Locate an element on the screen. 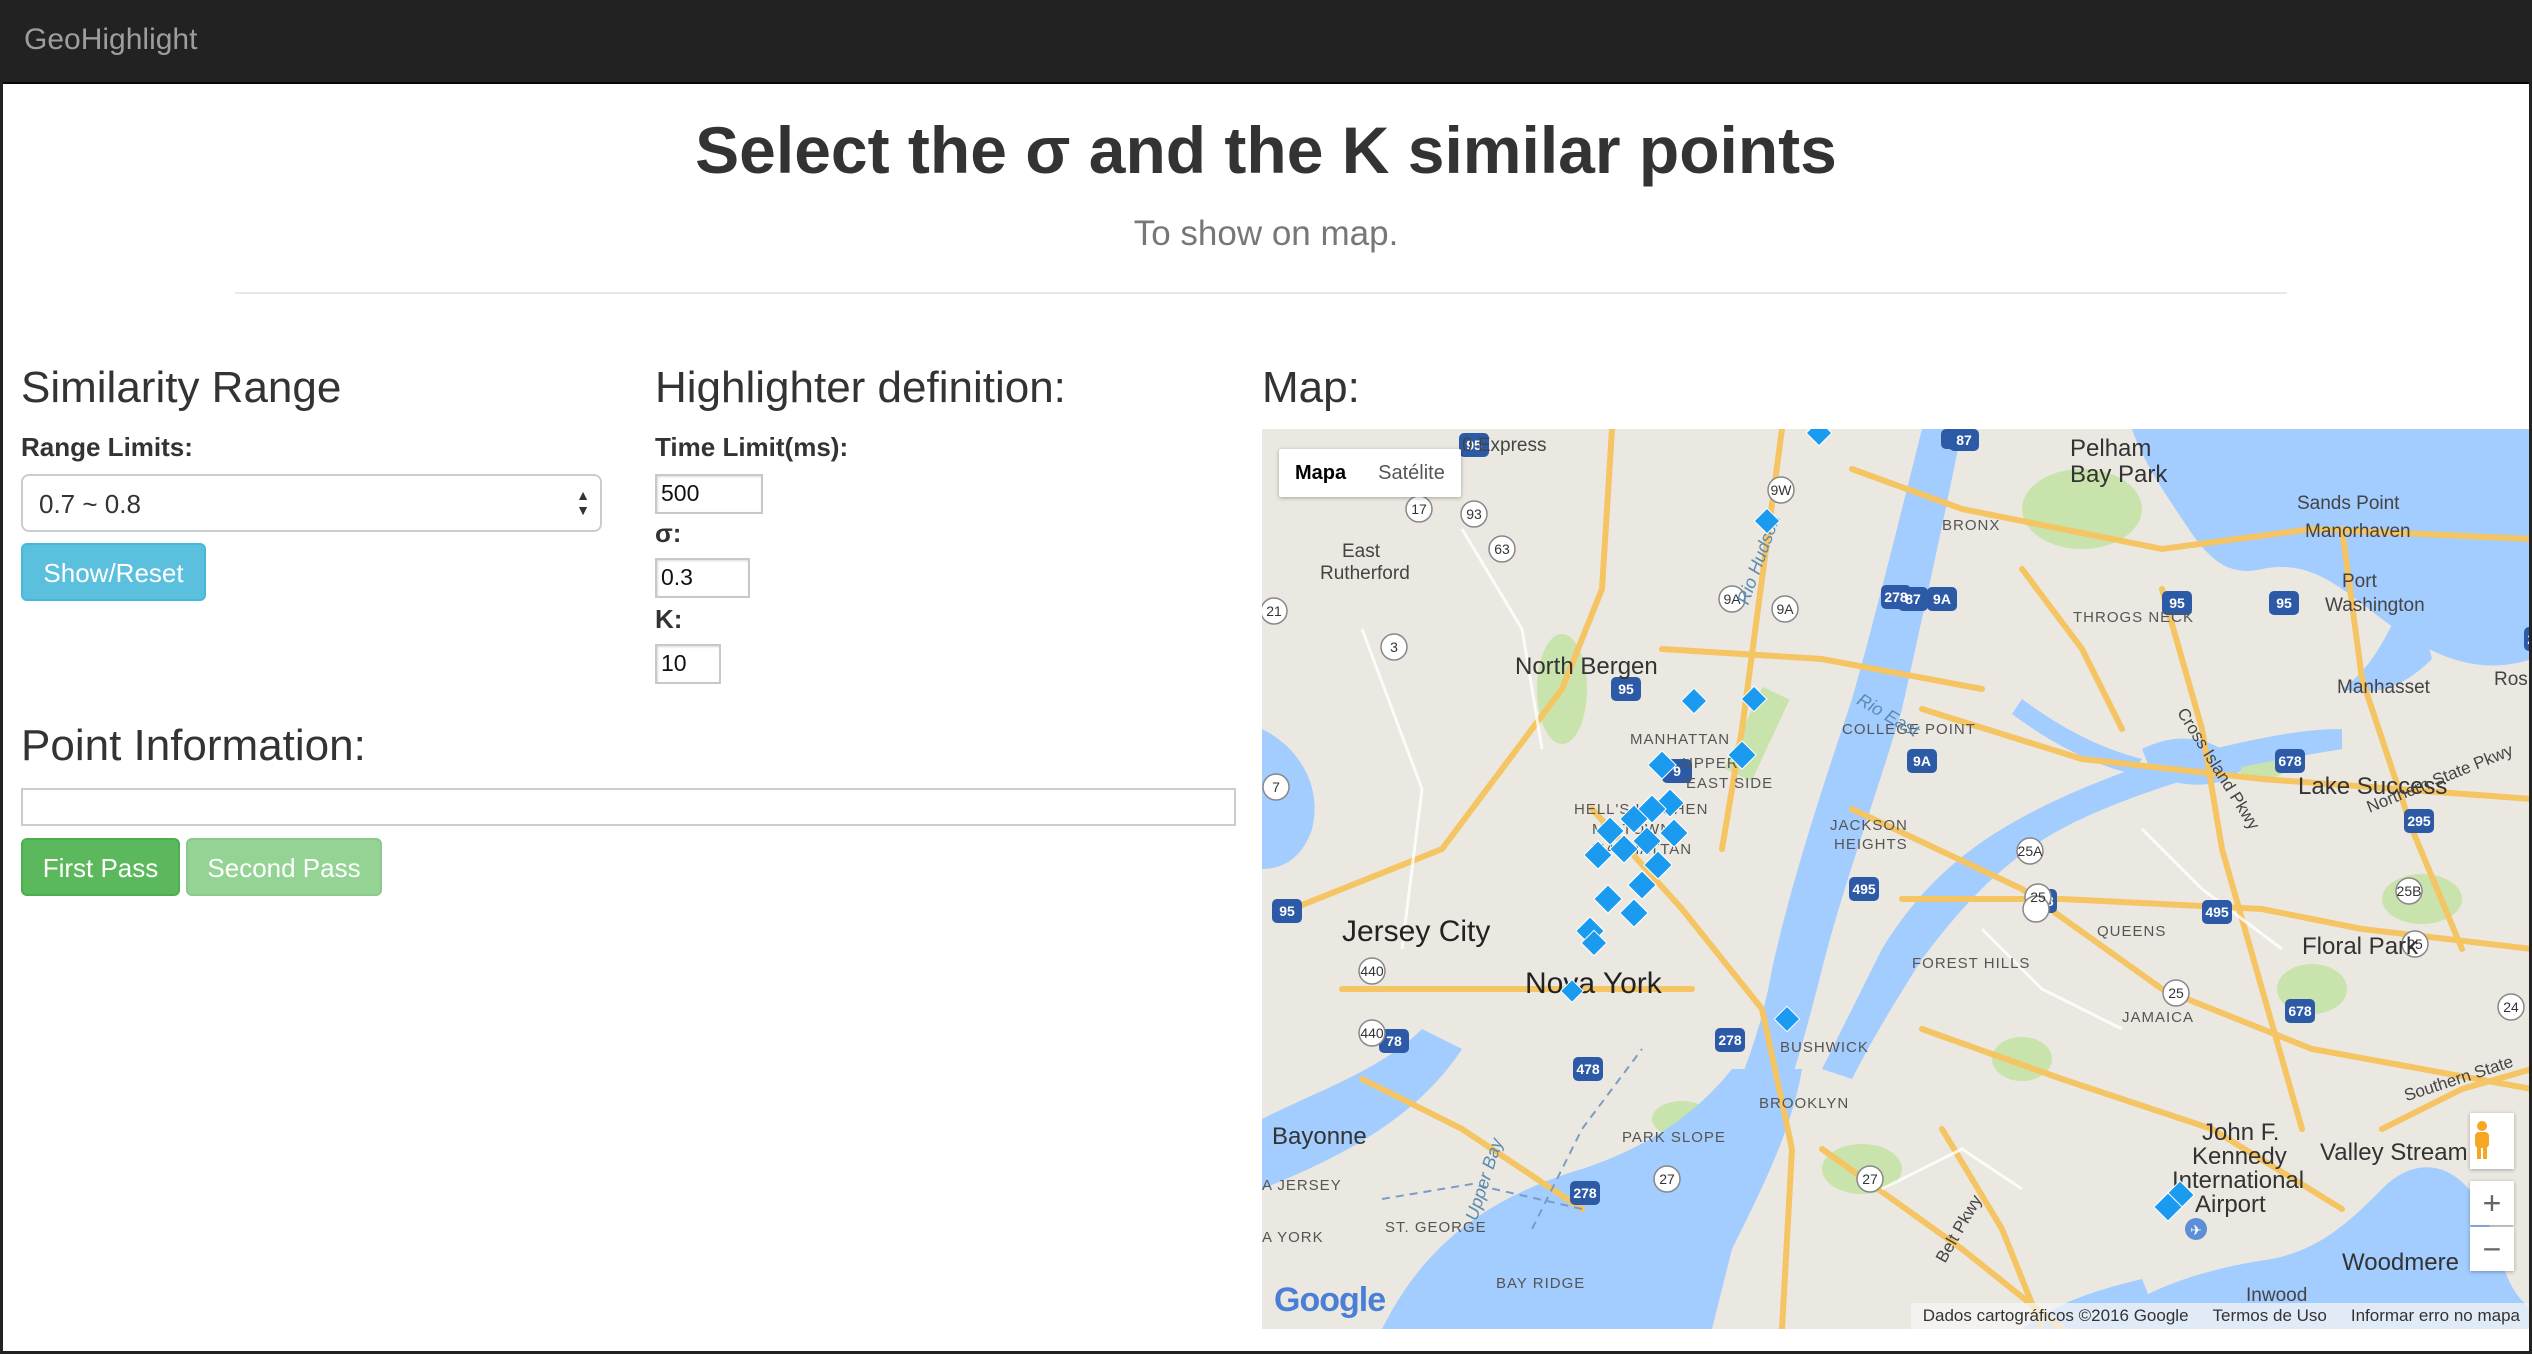  first-pass-button: First Pass is located at coordinates (100, 867).